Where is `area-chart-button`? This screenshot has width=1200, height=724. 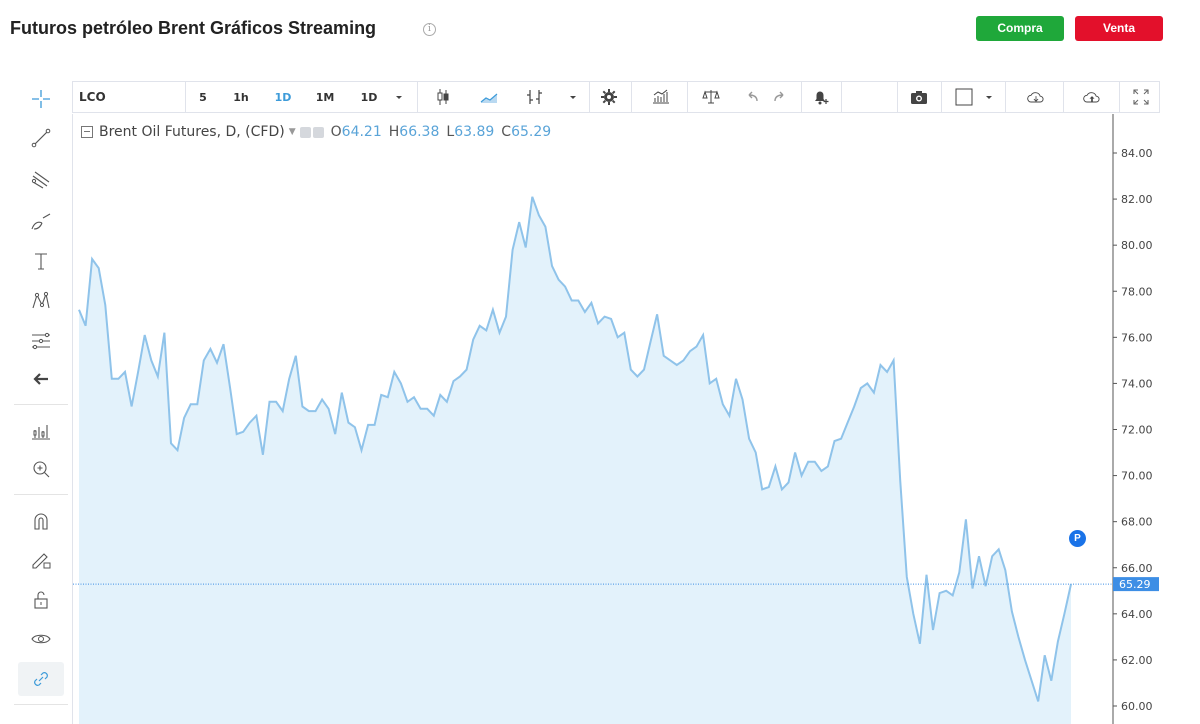 area-chart-button is located at coordinates (489, 97).